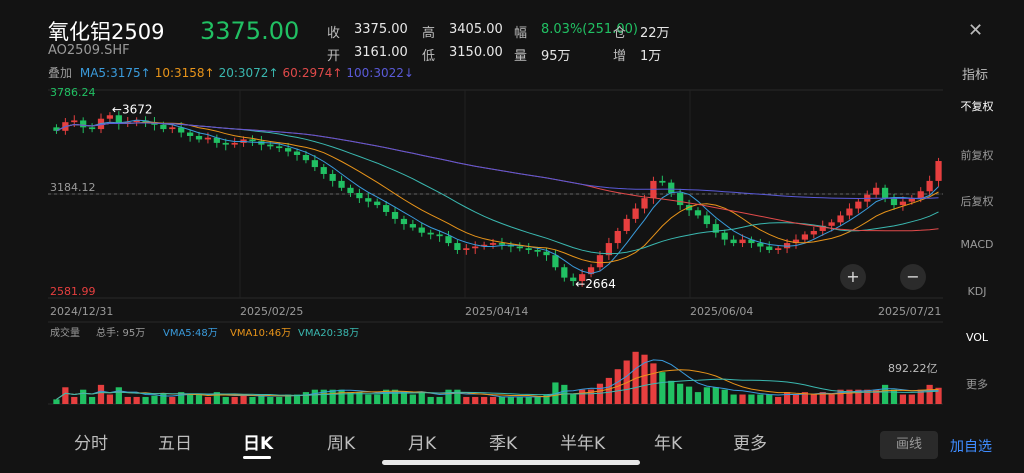  Describe the element at coordinates (73, 291) in the screenshot. I see `y-axis-label: 2581.99` at that location.